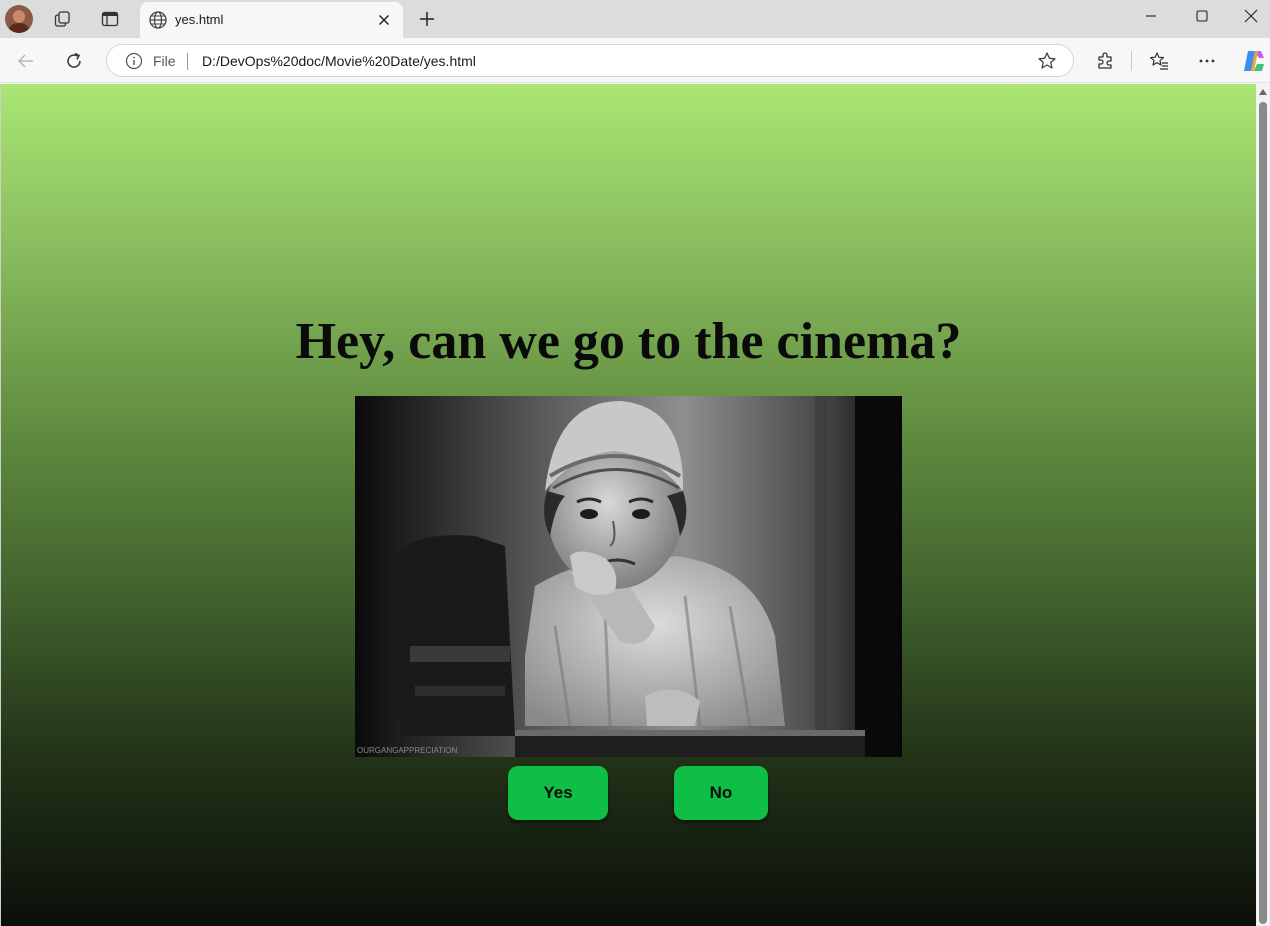  What do you see at coordinates (1253, 61) in the screenshot?
I see `copilot-icon` at bounding box center [1253, 61].